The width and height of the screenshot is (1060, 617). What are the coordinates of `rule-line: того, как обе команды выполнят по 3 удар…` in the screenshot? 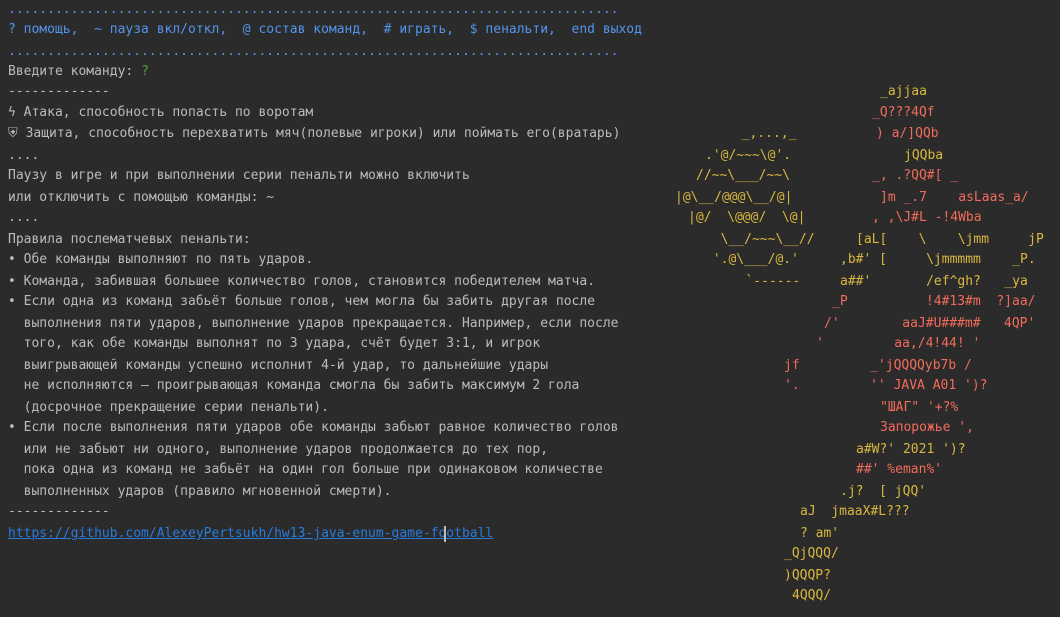 It's located at (274, 343).